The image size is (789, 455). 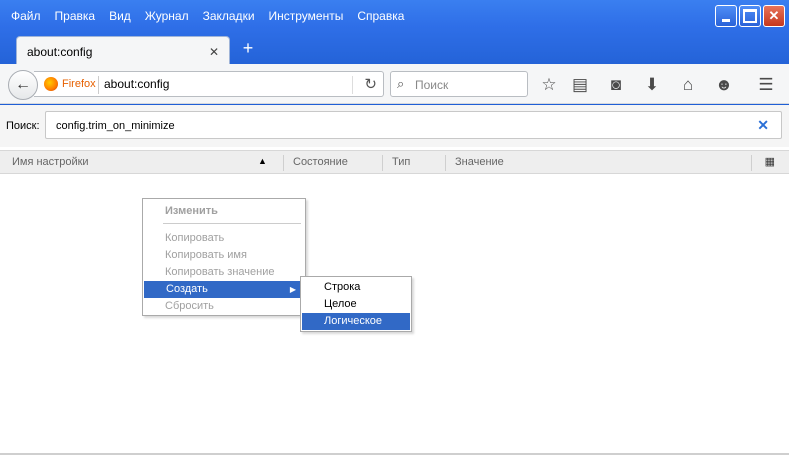 I want to click on clear-filter-icon: ✕, so click(x=763, y=125).